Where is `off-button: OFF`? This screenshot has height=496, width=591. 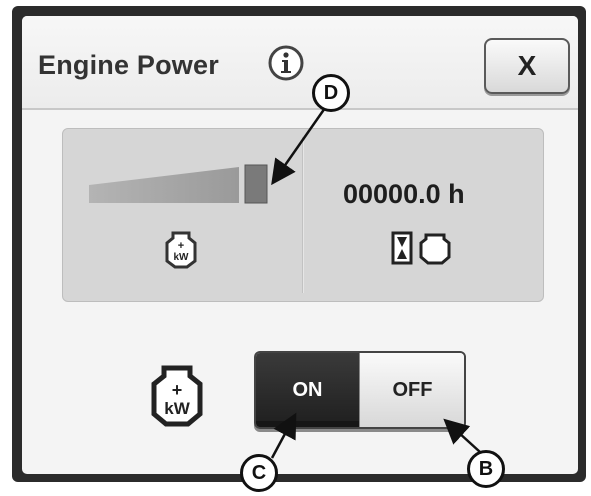 off-button: OFF is located at coordinates (411, 390).